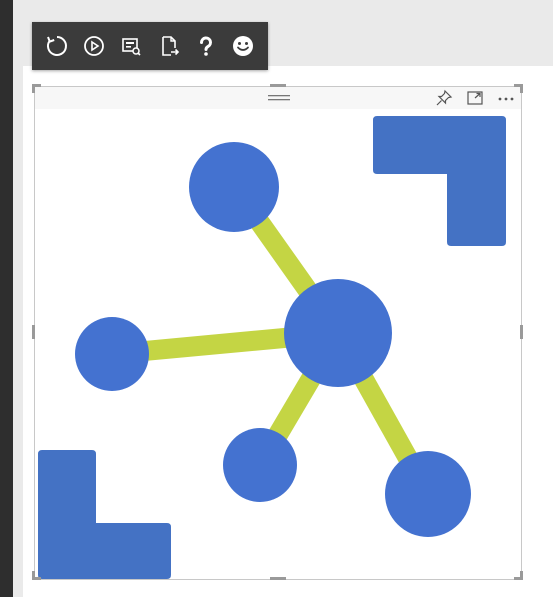 This screenshot has width=553, height=597. Describe the element at coordinates (33, 575) in the screenshot. I see `resize-handle-bottom-left` at that location.